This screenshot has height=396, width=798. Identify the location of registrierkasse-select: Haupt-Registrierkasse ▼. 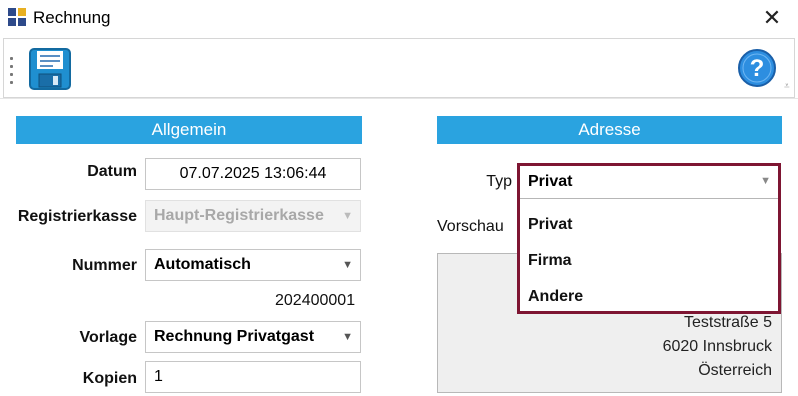
(253, 216).